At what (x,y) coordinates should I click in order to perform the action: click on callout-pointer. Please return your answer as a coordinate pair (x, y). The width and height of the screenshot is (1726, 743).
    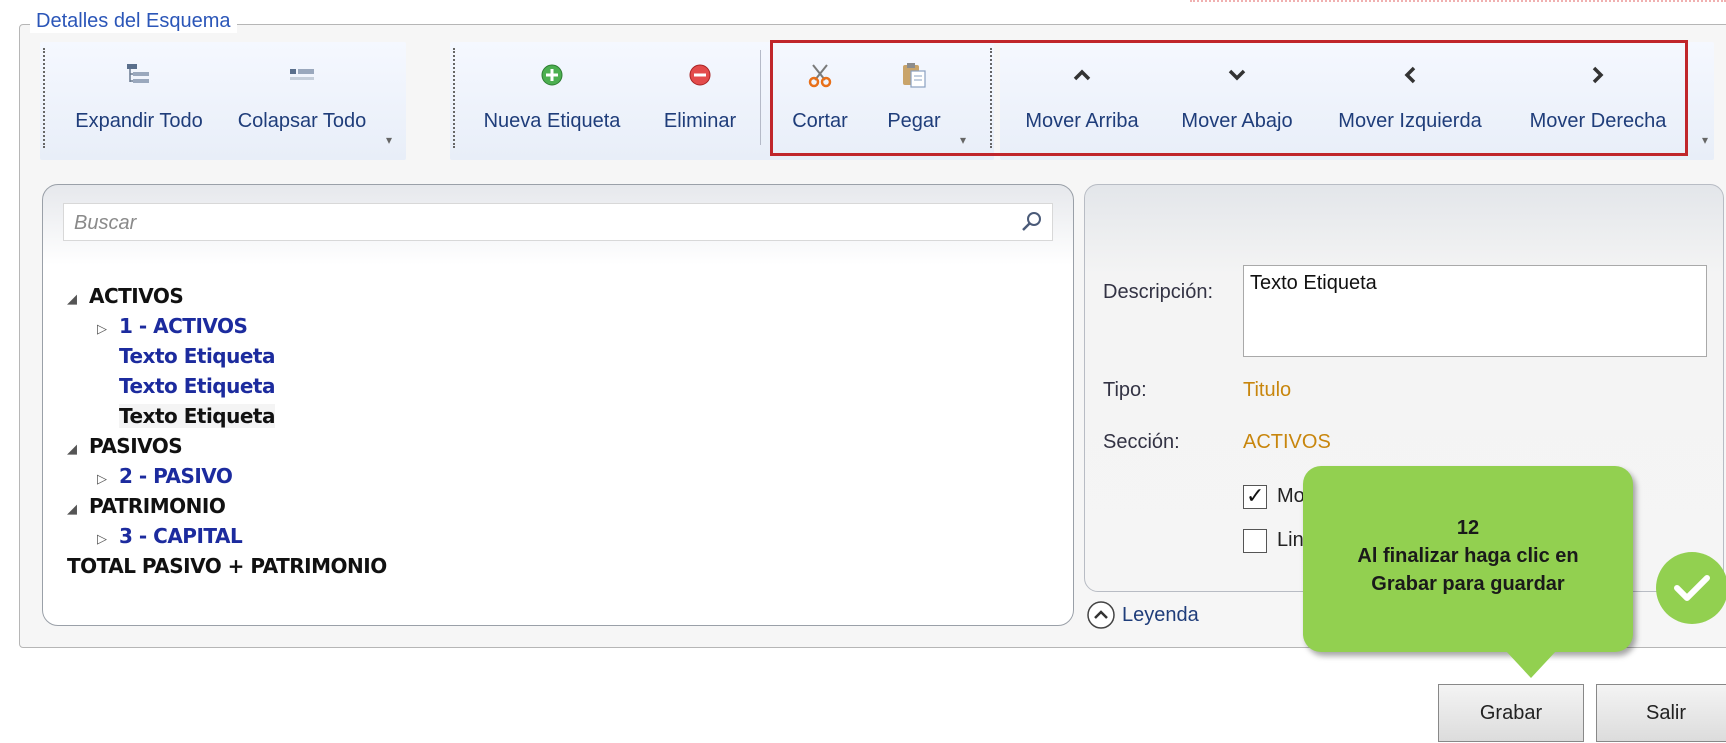
    Looking at the image, I should click on (1531, 664).